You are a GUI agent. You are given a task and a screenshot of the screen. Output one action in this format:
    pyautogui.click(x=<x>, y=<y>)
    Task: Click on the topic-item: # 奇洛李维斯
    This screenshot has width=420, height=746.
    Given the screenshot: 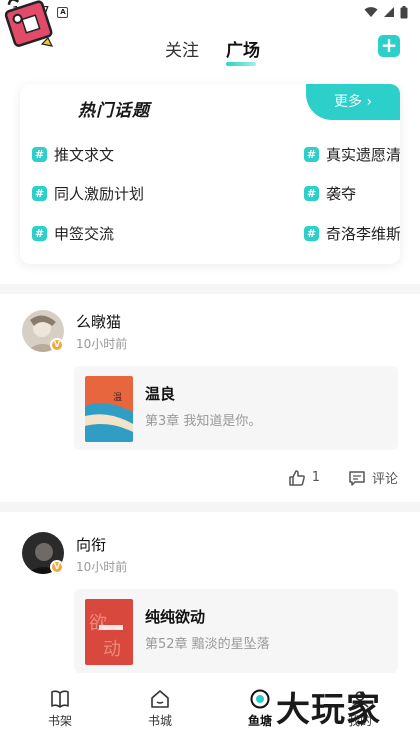 What is the action you would take?
    pyautogui.click(x=352, y=233)
    